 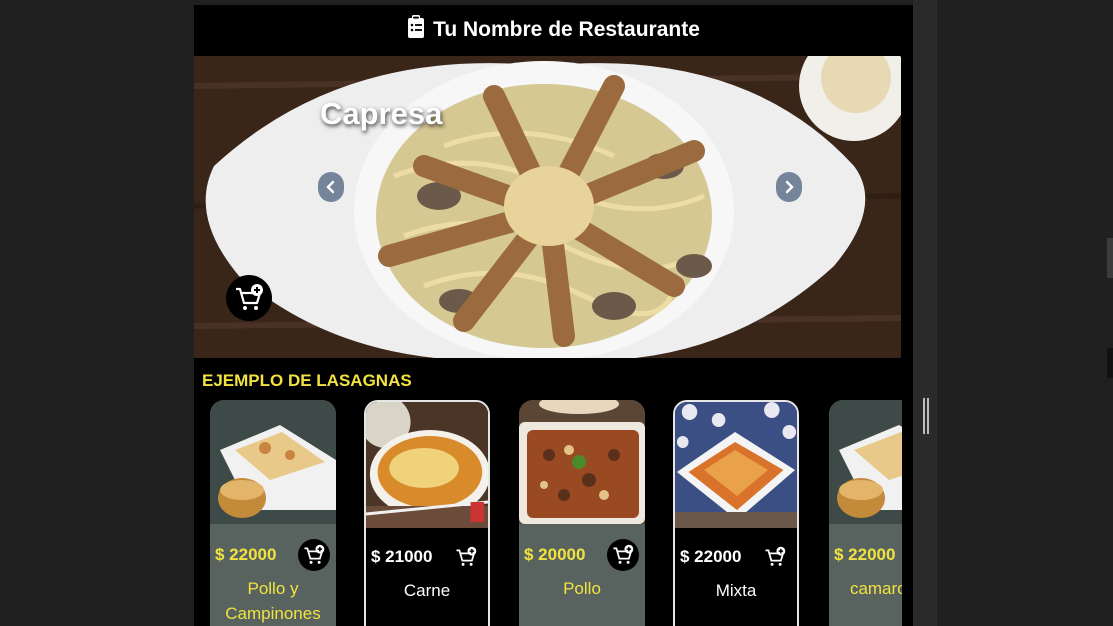 What do you see at coordinates (566, 29) in the screenshot?
I see `restaurant-name: Tu Nombre de Restaurante` at bounding box center [566, 29].